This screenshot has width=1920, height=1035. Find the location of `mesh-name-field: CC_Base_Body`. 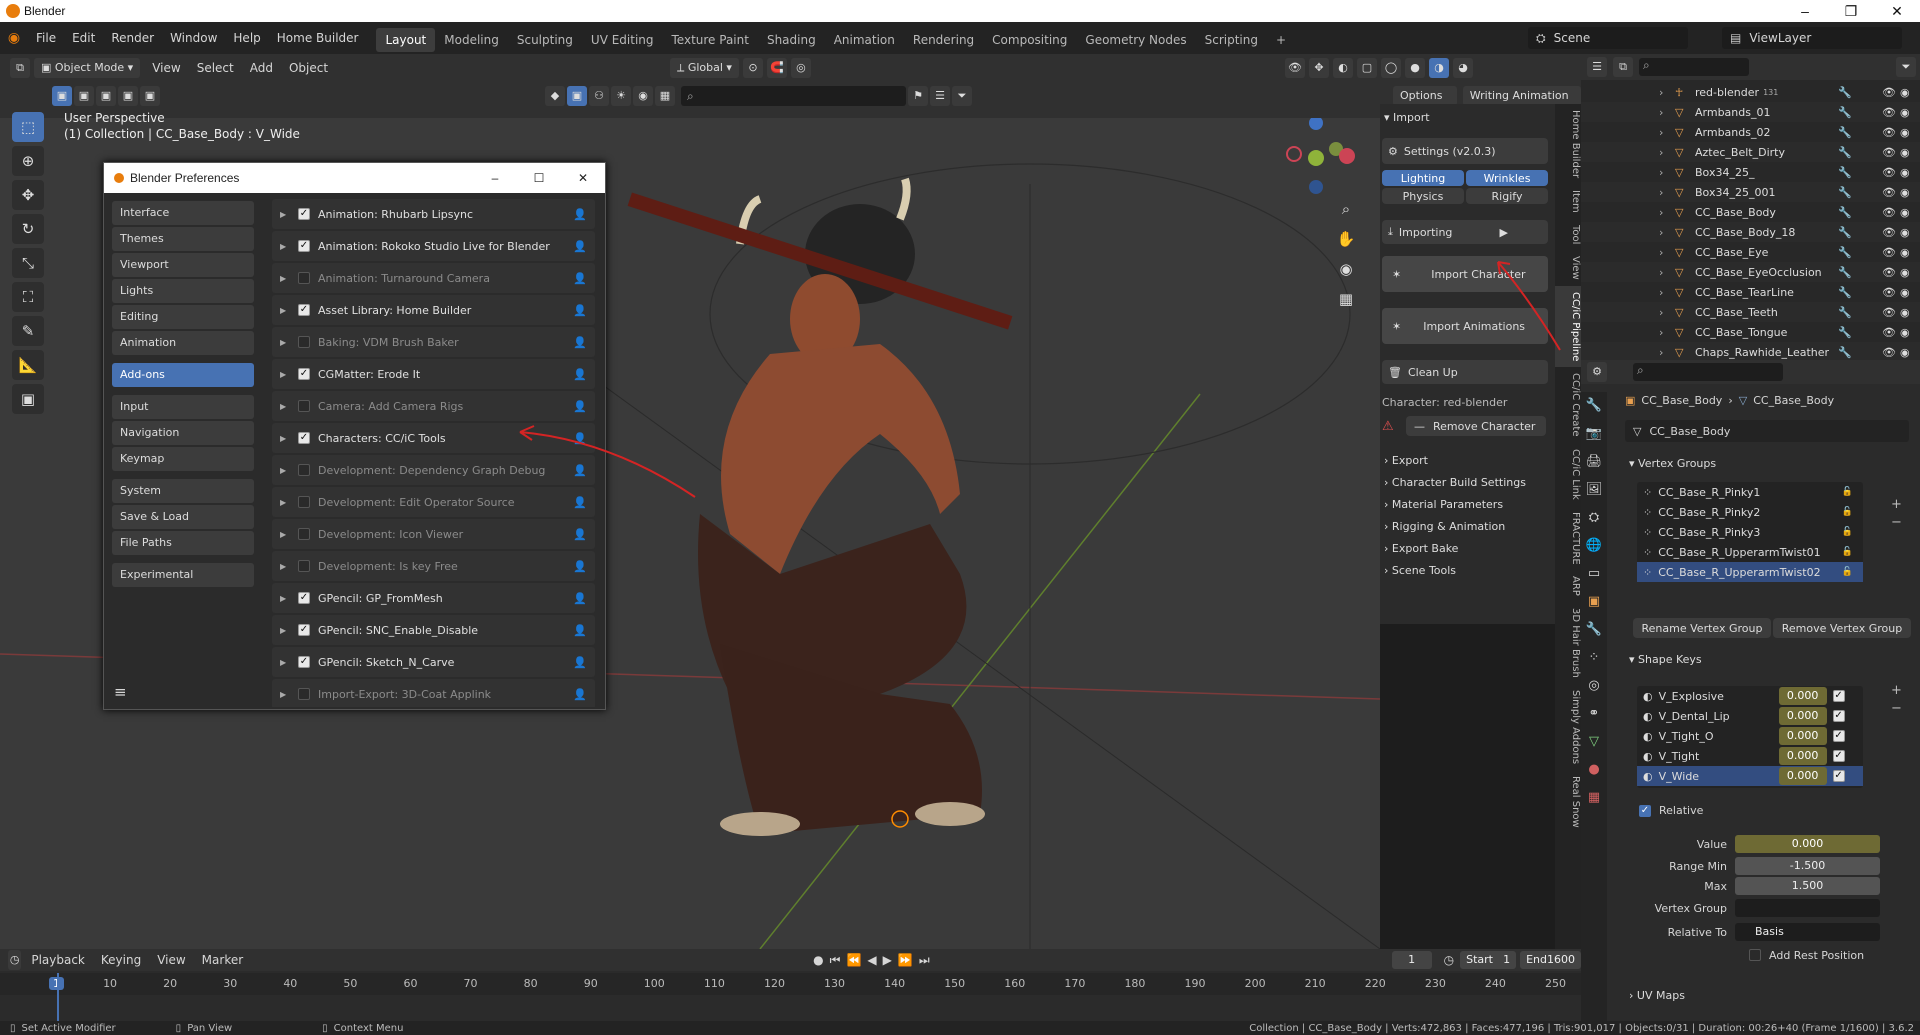

mesh-name-field: CC_Base_Body is located at coordinates (1689, 431).